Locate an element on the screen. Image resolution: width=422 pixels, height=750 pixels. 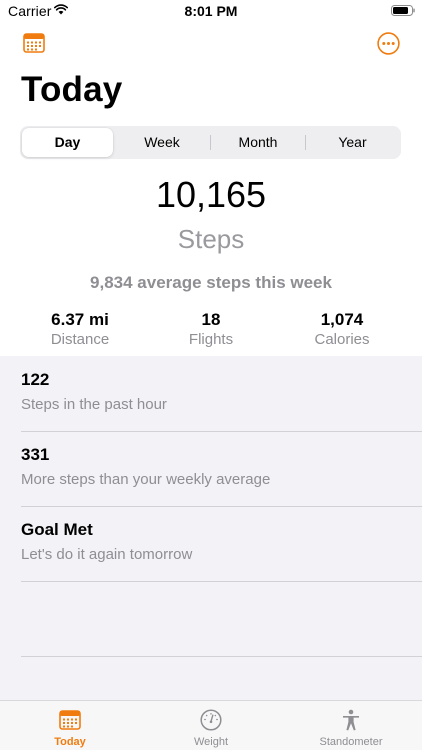
scale-gauge-icon is located at coordinates (211, 720).